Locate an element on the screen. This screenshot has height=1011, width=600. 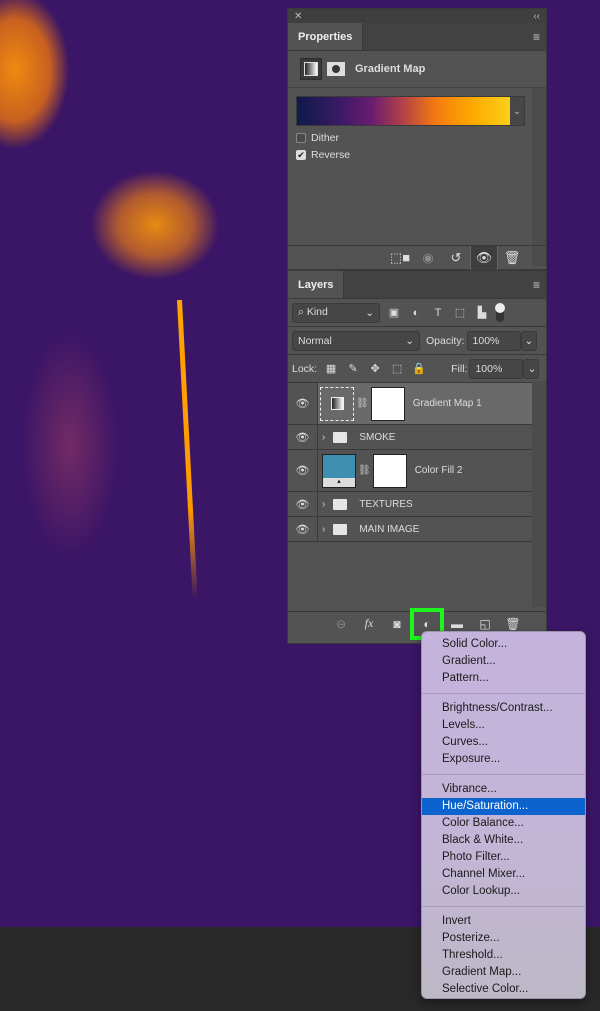
mask-icon is located at coordinates (336, 69).